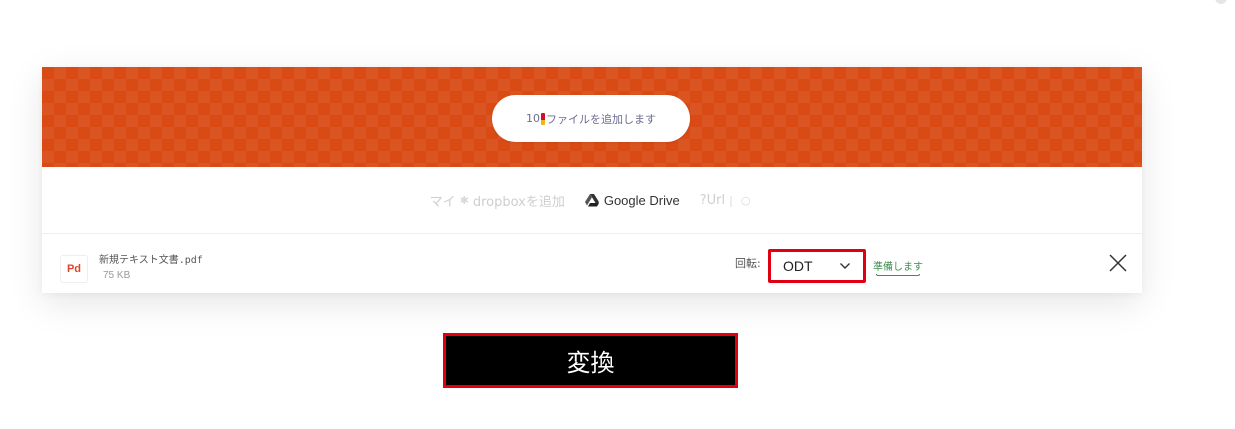 This screenshot has width=1235, height=429. I want to click on file-size: 75 KB, so click(117, 275).